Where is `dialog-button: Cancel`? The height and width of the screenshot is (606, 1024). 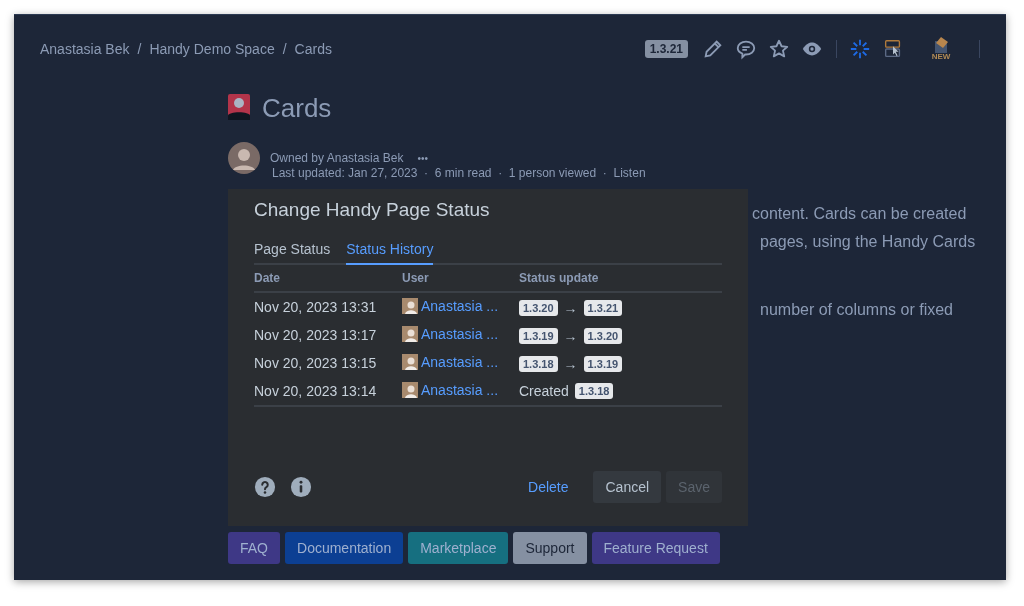
dialog-button: Cancel is located at coordinates (627, 487).